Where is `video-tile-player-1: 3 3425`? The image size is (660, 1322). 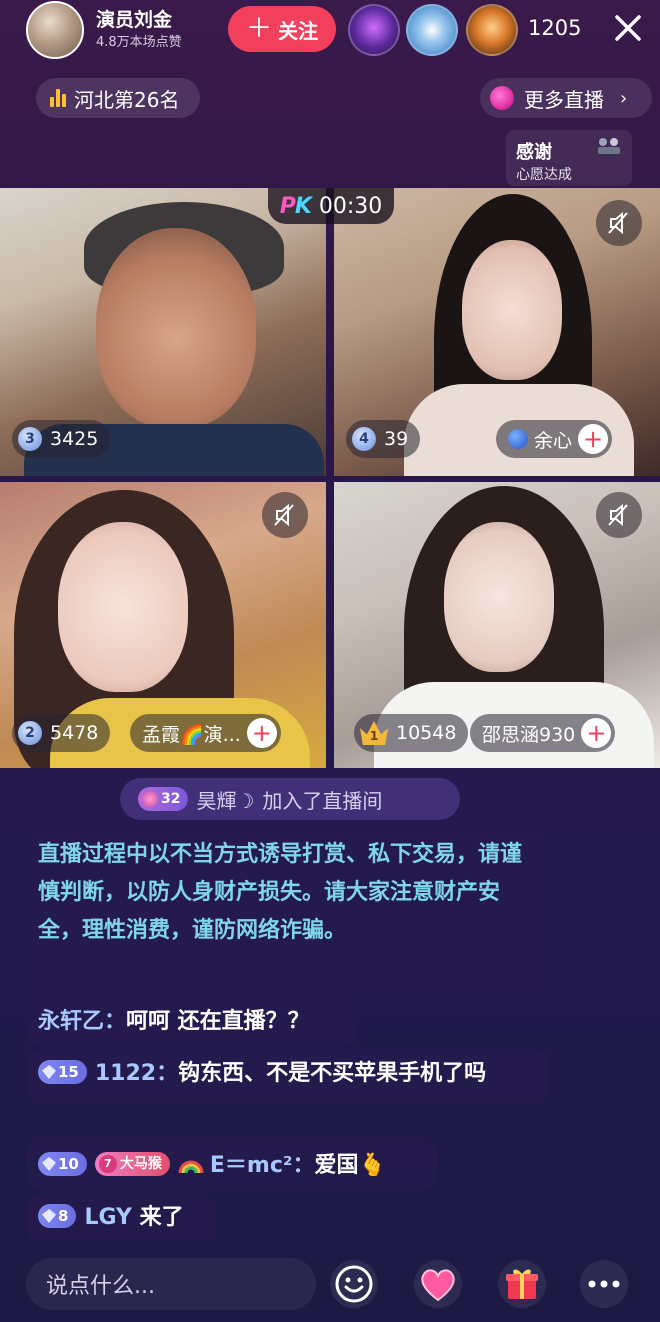
video-tile-player-1: 3 3425 is located at coordinates (163, 332).